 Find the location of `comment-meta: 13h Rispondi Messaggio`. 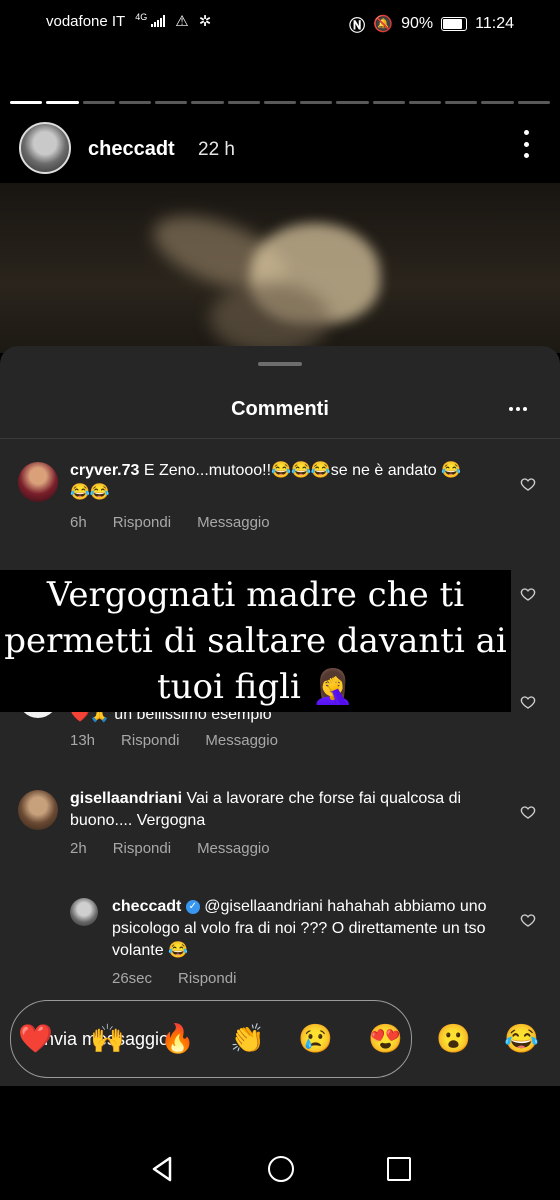

comment-meta: 13h Rispondi Messaggio is located at coordinates (174, 740).